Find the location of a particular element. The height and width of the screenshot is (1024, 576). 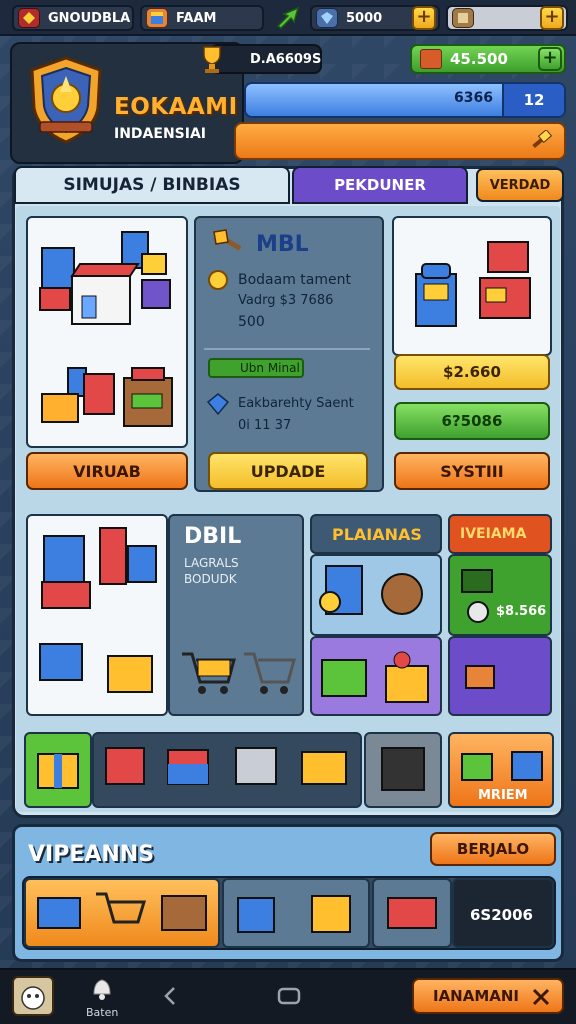

machines-illustration is located at coordinates (473, 284).